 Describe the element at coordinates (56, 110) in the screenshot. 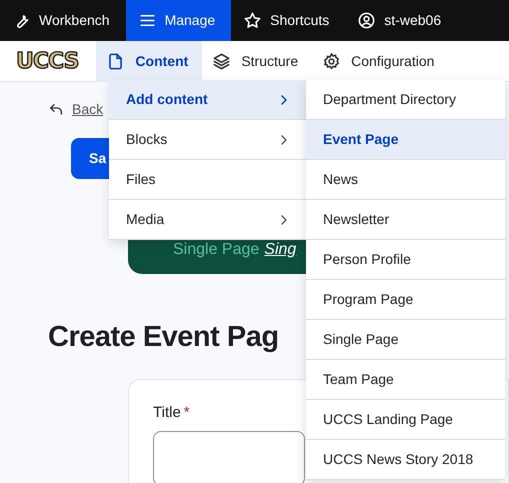

I see `back-arrow-icon` at that location.